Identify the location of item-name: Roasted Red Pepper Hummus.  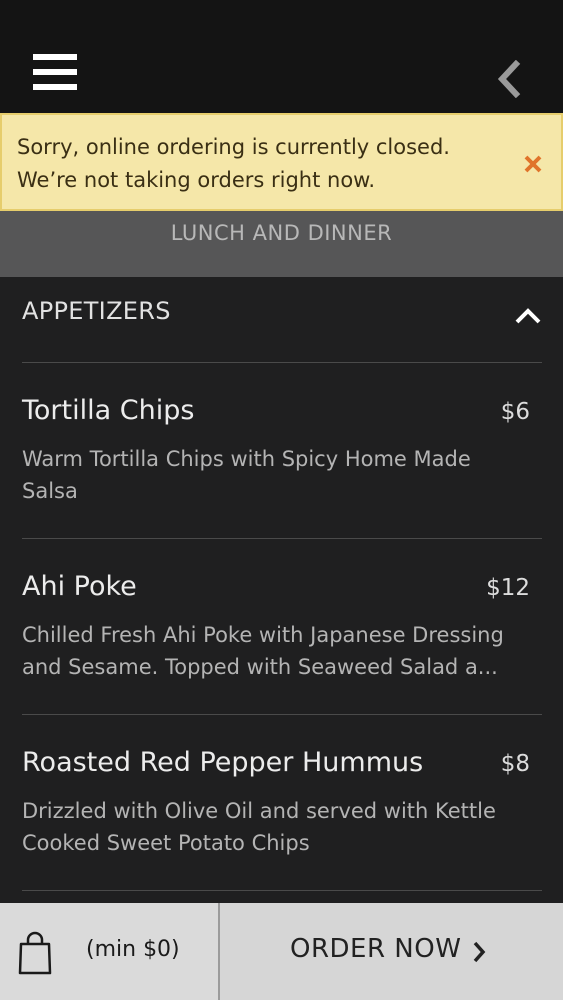
(223, 762).